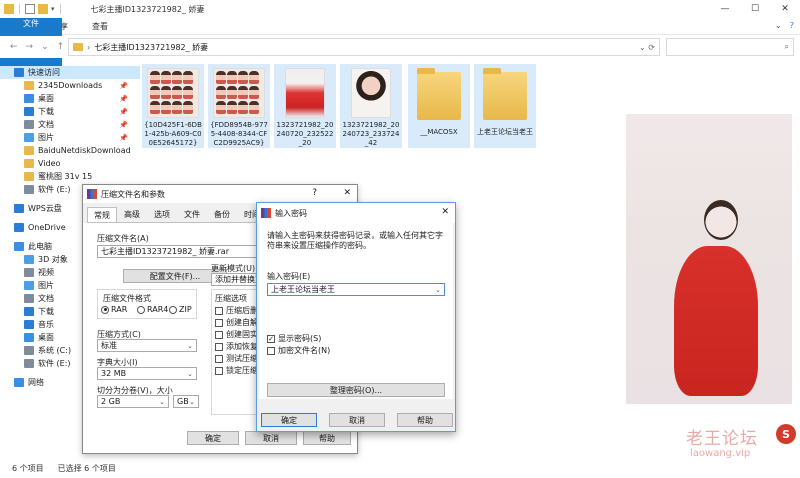 Image resolution: width=800 pixels, height=478 pixels. I want to click on back-icon: ←, so click(14, 47).